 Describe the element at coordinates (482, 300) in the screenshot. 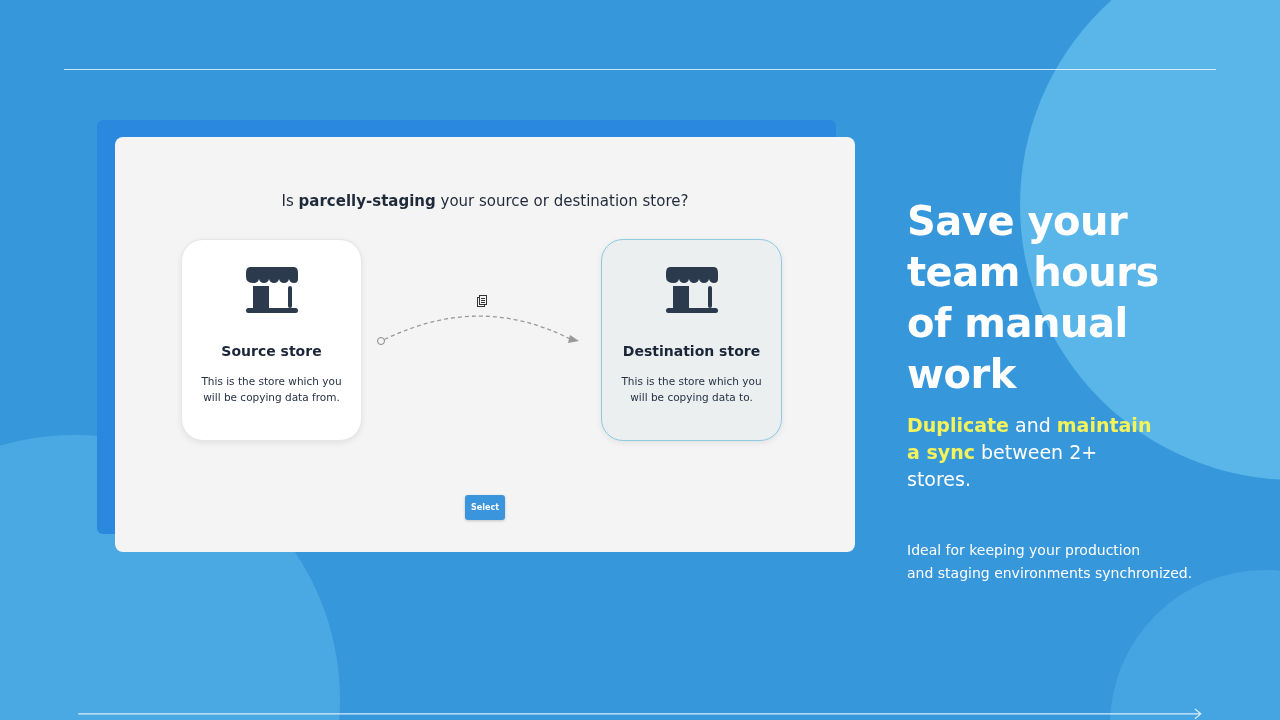

I see `copy-icon` at that location.